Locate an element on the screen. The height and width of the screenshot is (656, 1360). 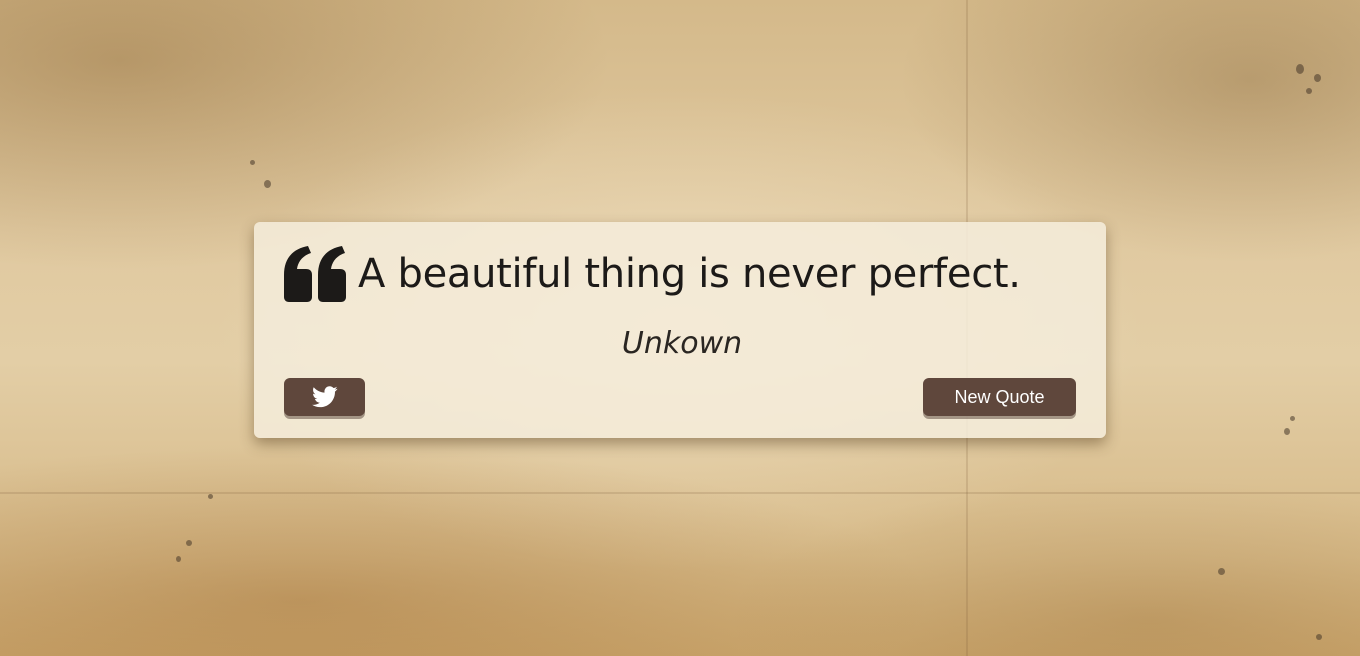
twitter-icon is located at coordinates (324, 397).